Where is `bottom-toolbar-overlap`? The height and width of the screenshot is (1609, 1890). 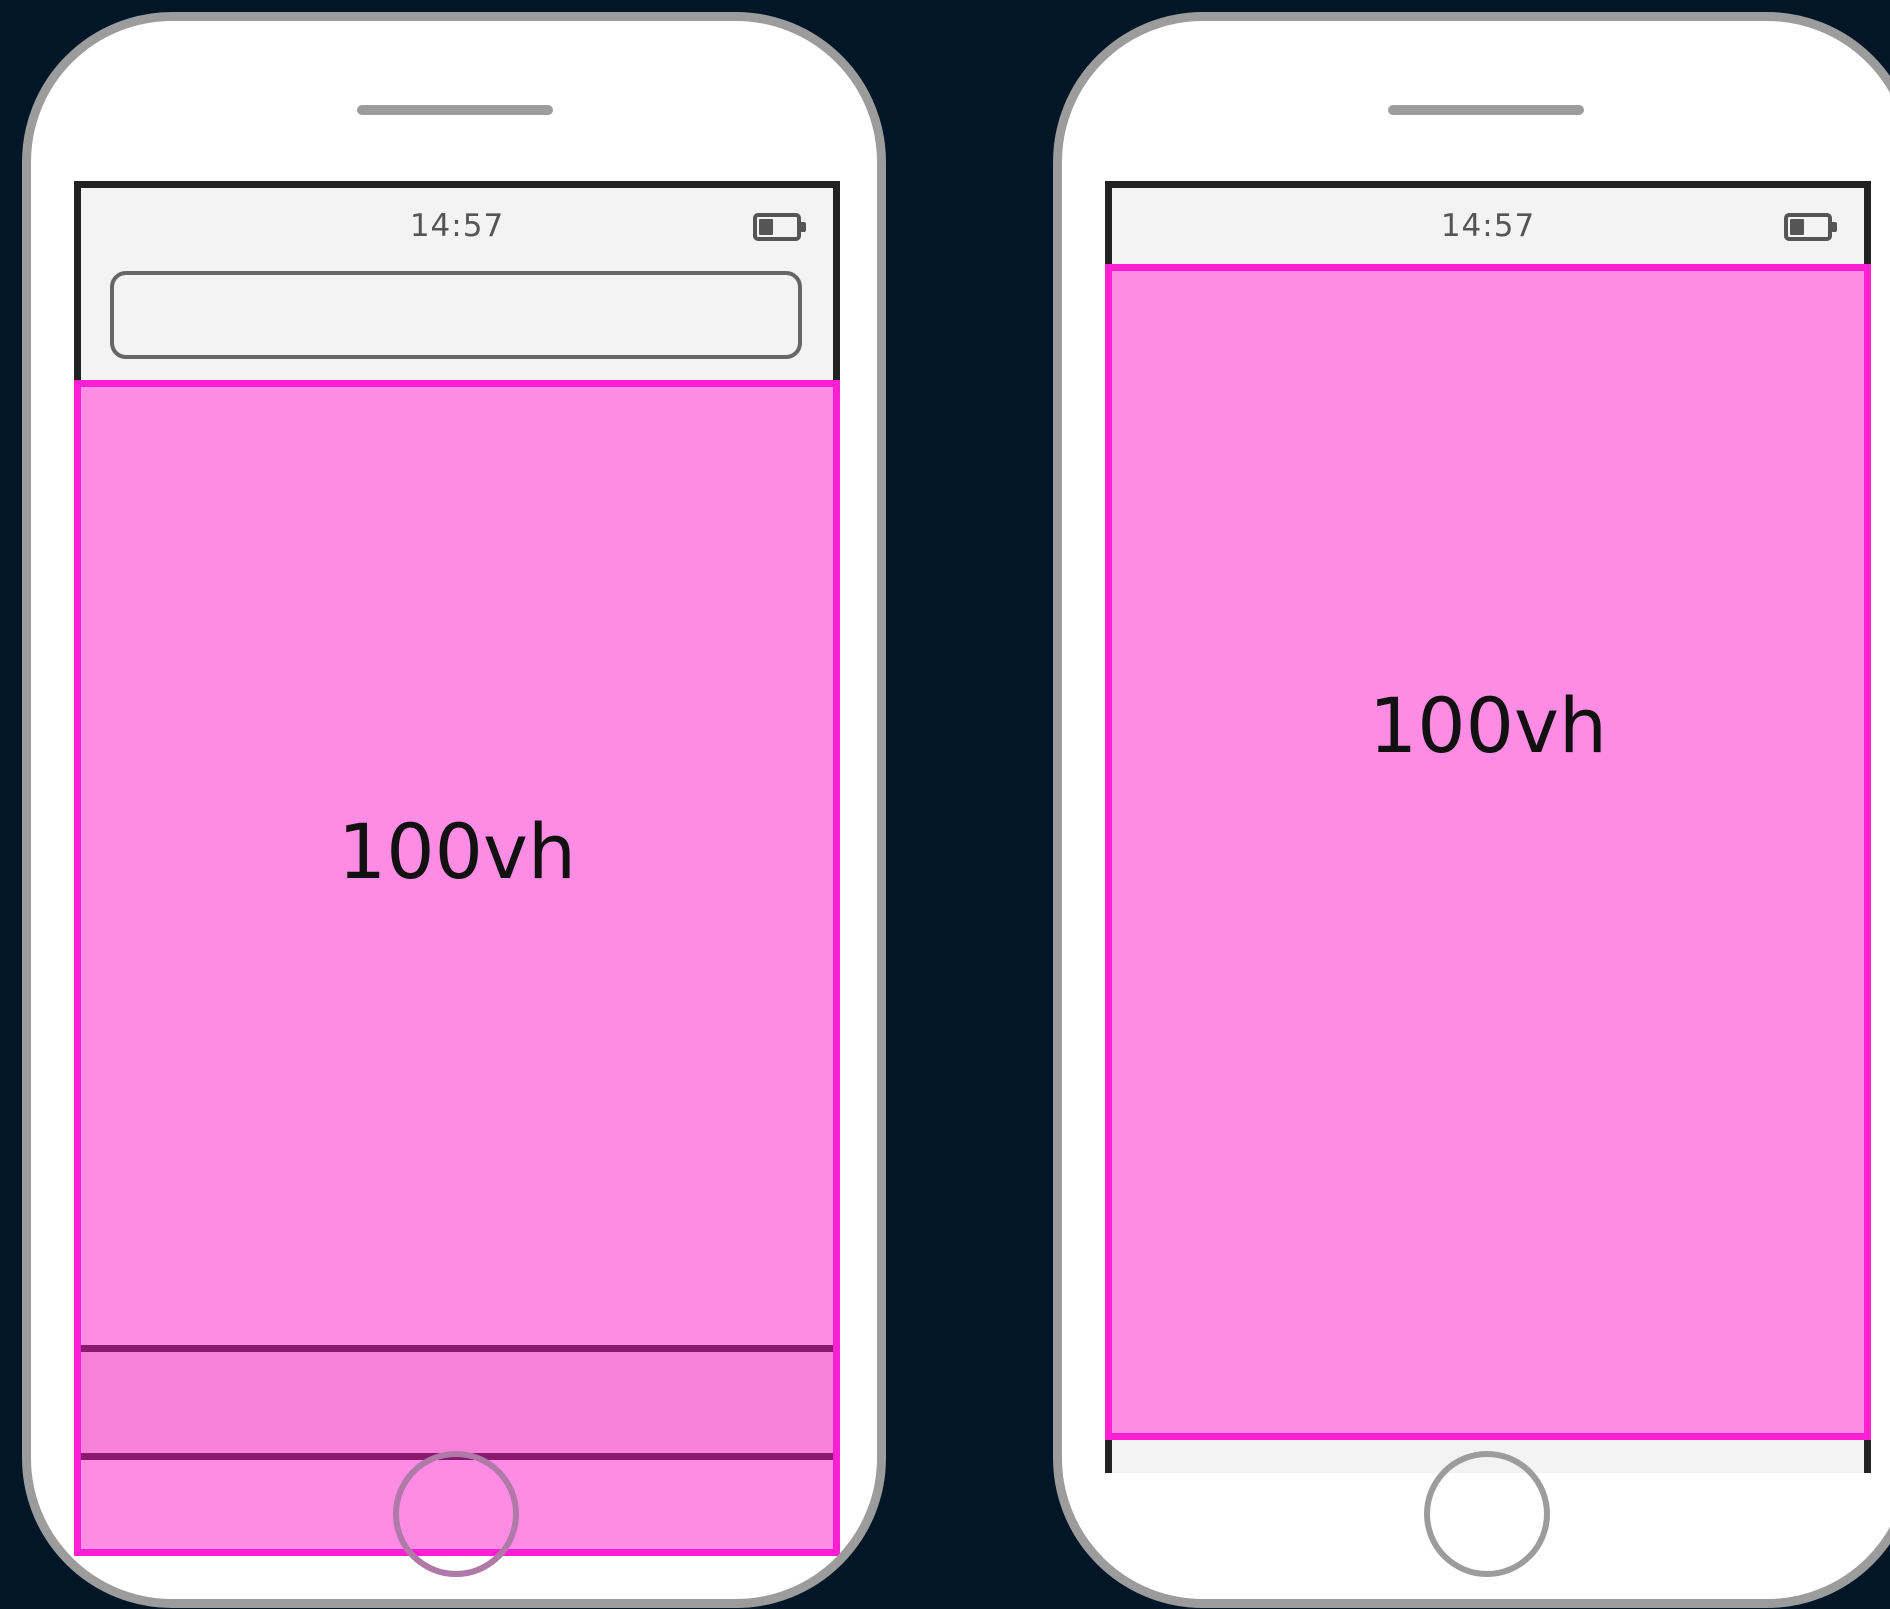
bottom-toolbar-overlap is located at coordinates (457, 1402).